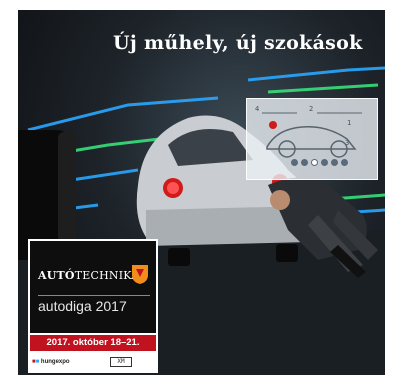 The height and width of the screenshot is (381, 397). What do you see at coordinates (319, 162) in the screenshot?
I see `hud-pagination` at bounding box center [319, 162].